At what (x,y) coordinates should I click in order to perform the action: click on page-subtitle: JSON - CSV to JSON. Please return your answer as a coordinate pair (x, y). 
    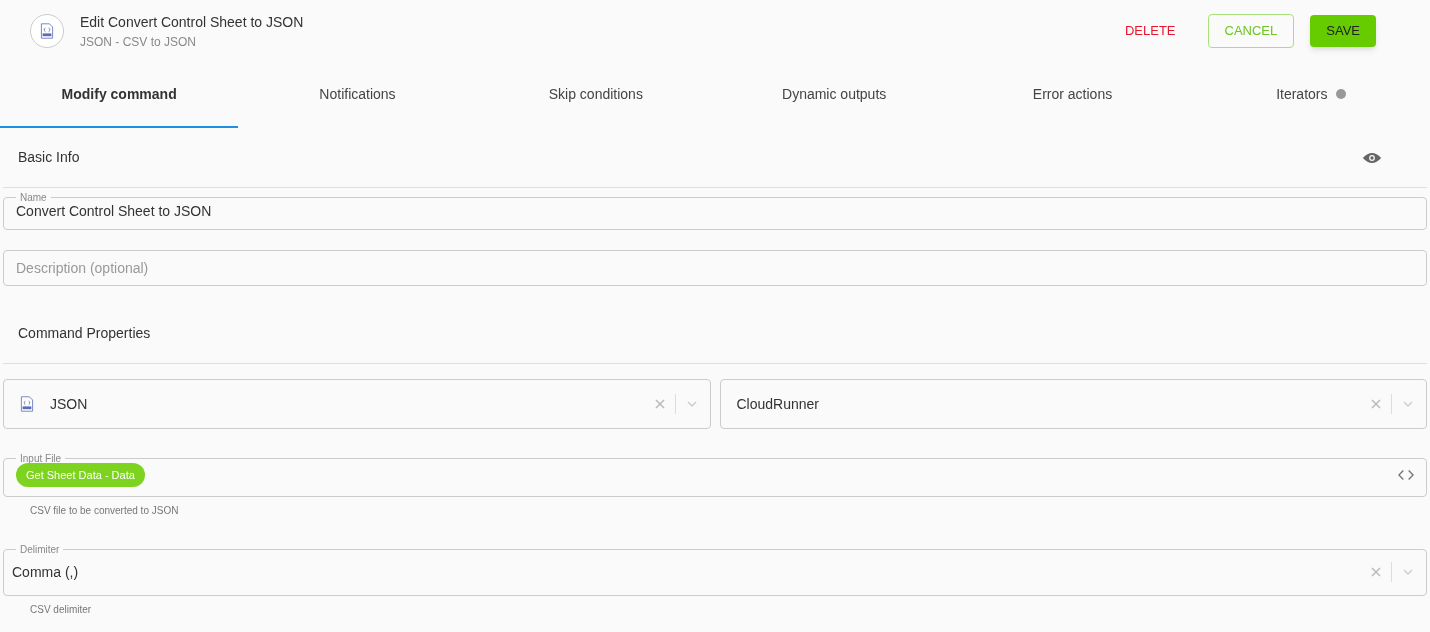
    Looking at the image, I should click on (139, 42).